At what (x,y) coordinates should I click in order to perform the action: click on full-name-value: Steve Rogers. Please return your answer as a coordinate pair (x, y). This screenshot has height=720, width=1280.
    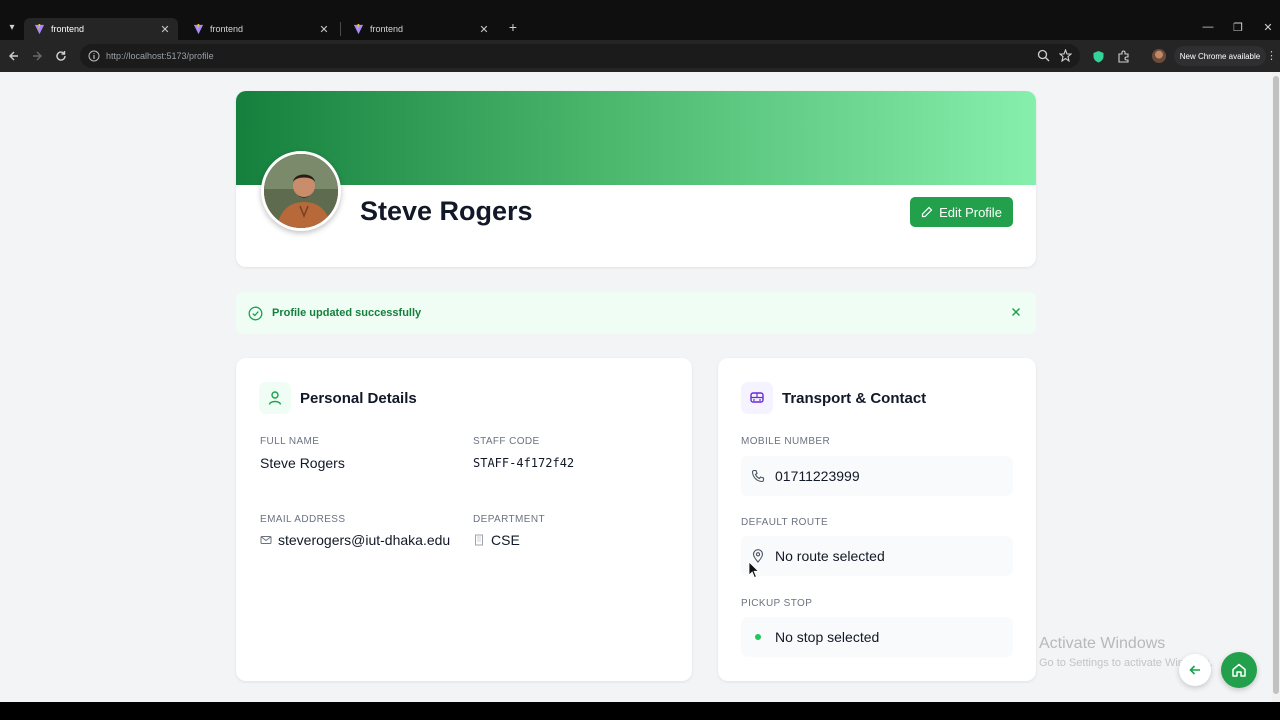
    Looking at the image, I should click on (302, 463).